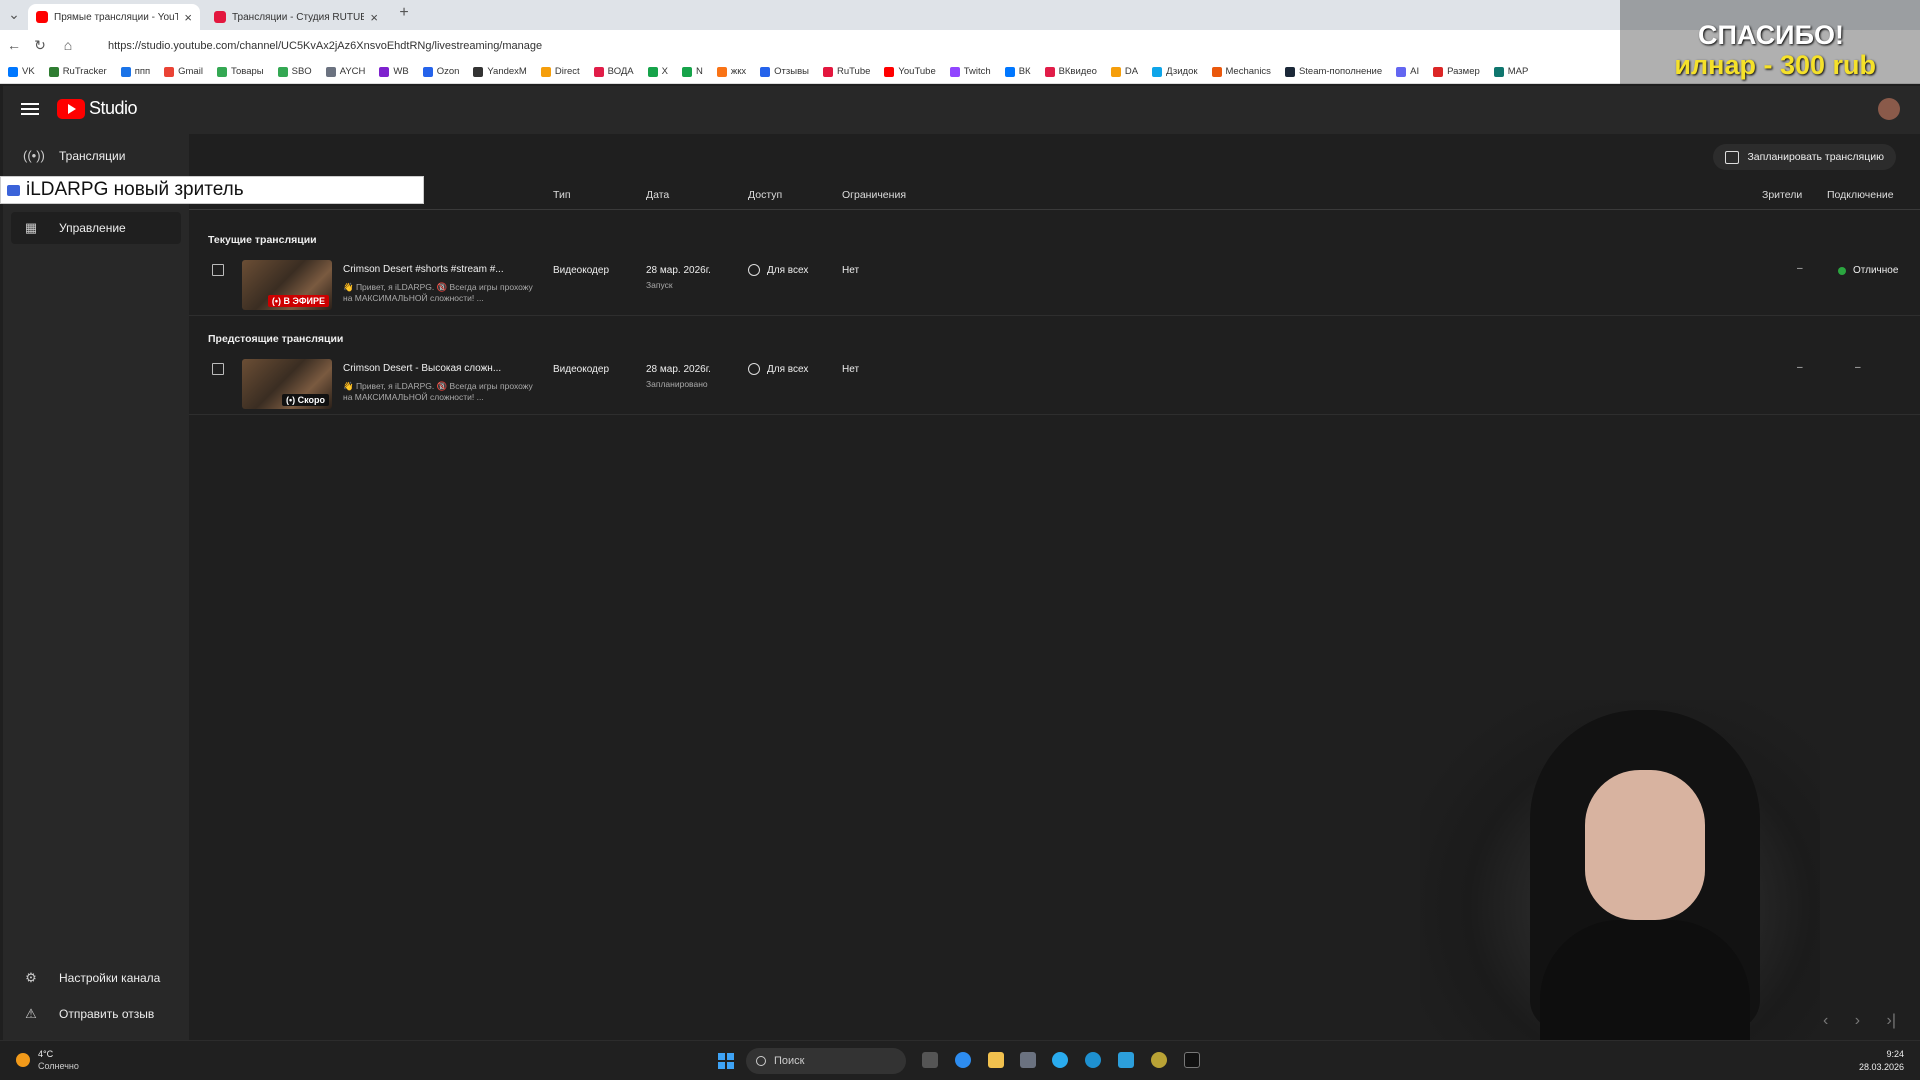  What do you see at coordinates (114, 17) in the screenshot?
I see `tab-youtube-studio: Прямые трансляции - YouTube S ×` at bounding box center [114, 17].